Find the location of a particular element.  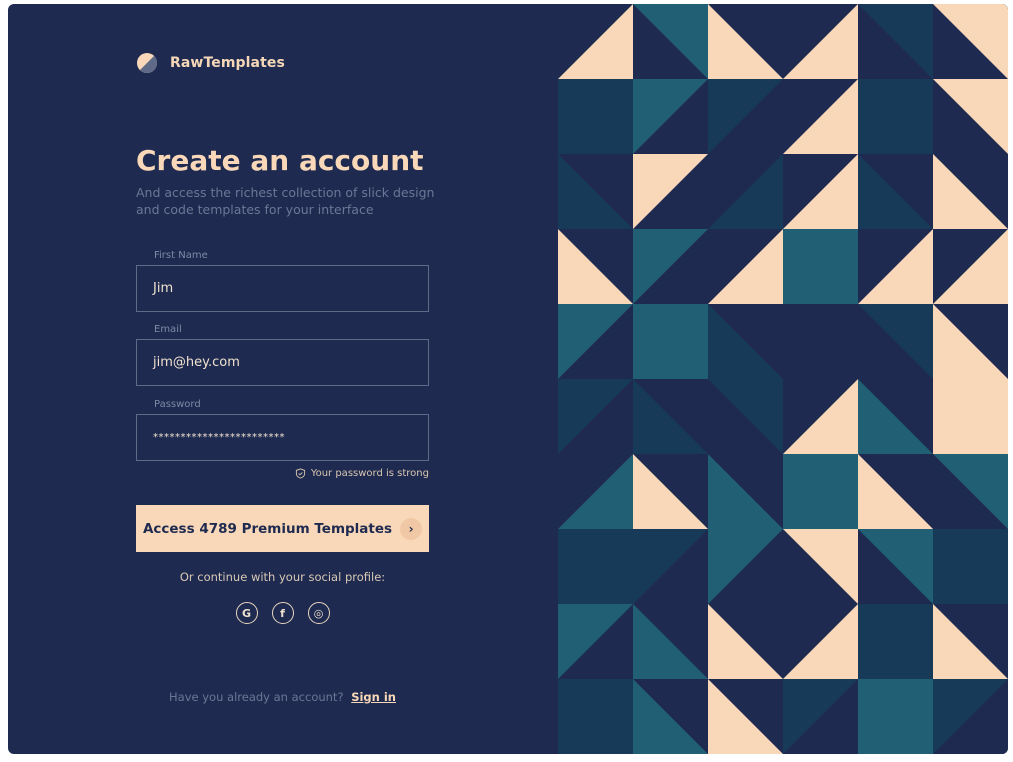

password-strength-text: Your password is strong is located at coordinates (369, 473).